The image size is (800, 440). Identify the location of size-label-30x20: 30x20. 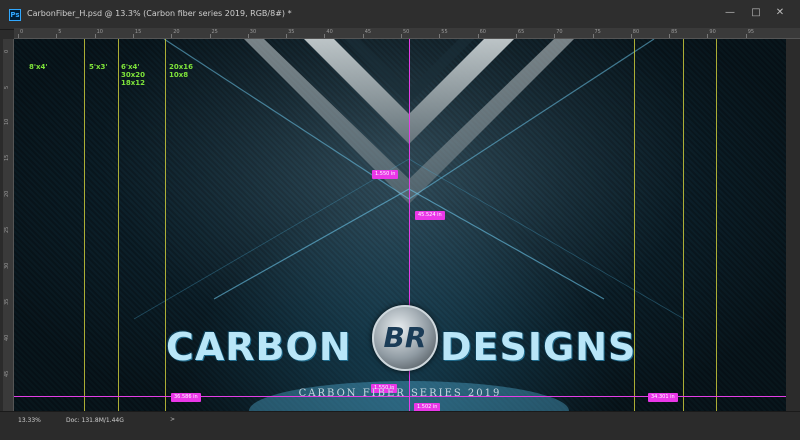
(133, 75).